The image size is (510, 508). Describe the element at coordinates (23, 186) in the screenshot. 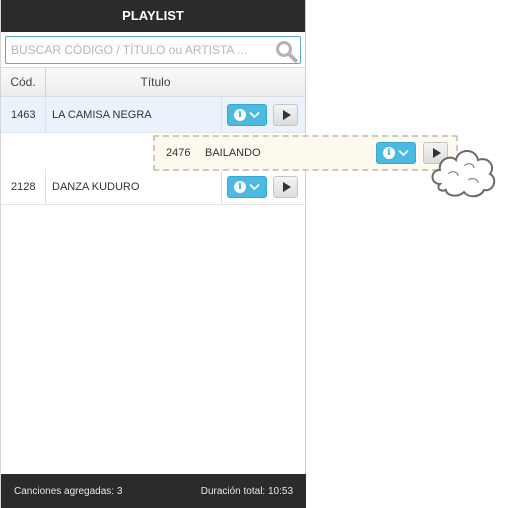

I see `song-code: 2128` at that location.